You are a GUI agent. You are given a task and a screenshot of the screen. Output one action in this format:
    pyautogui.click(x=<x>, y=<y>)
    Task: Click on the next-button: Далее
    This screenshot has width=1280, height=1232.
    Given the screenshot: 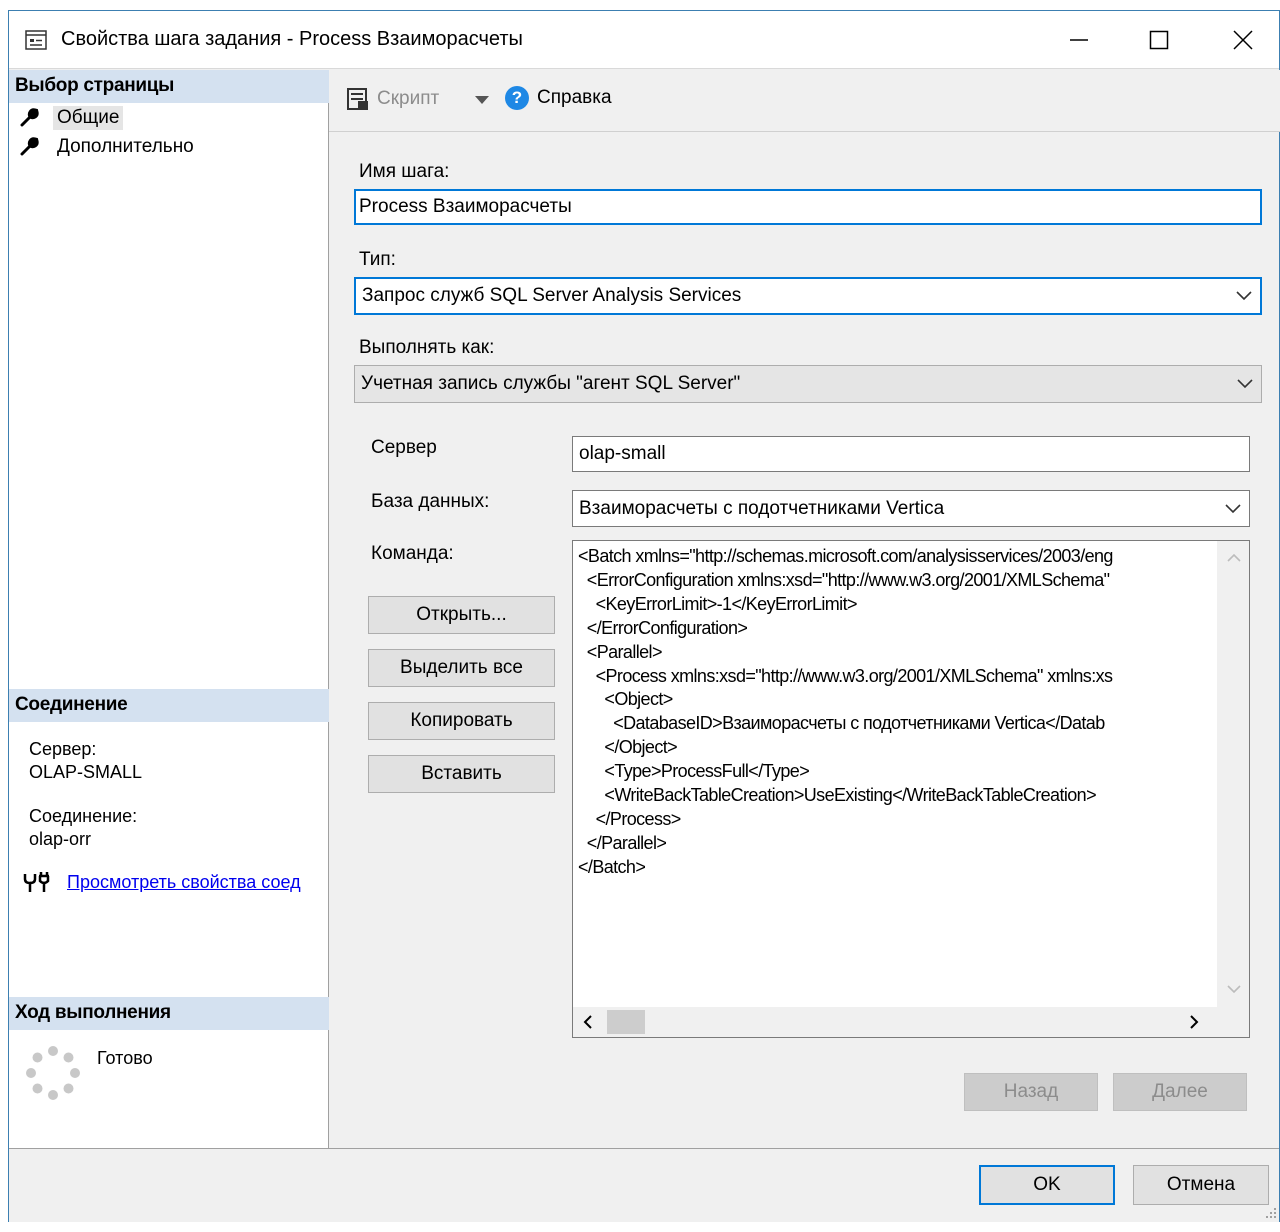 What is the action you would take?
    pyautogui.click(x=1180, y=1092)
    